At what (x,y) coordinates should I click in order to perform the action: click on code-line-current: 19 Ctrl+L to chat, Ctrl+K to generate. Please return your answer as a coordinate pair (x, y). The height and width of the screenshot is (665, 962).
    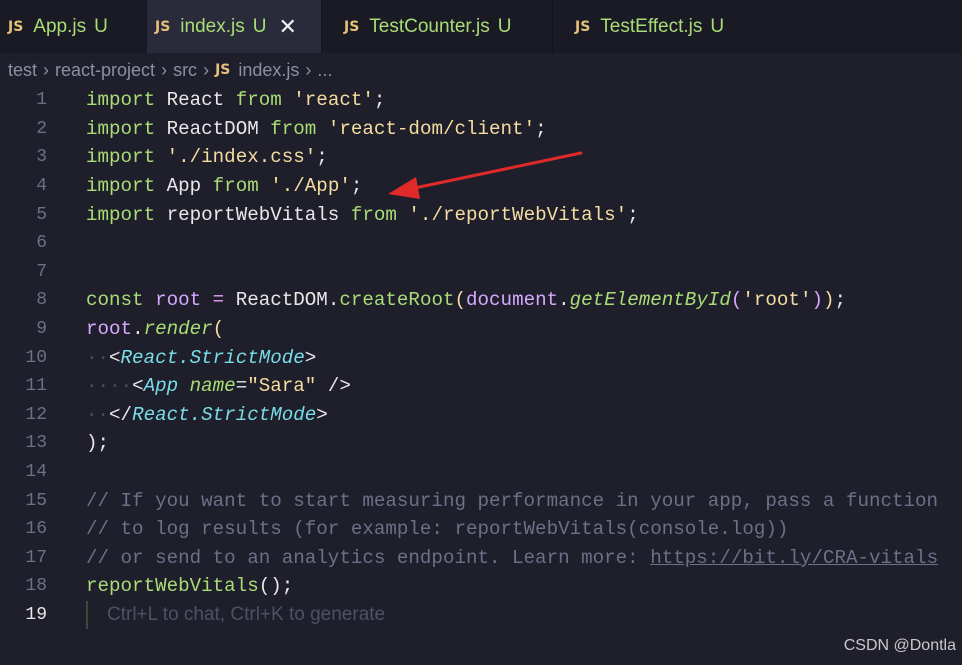
    Looking at the image, I should click on (481, 615).